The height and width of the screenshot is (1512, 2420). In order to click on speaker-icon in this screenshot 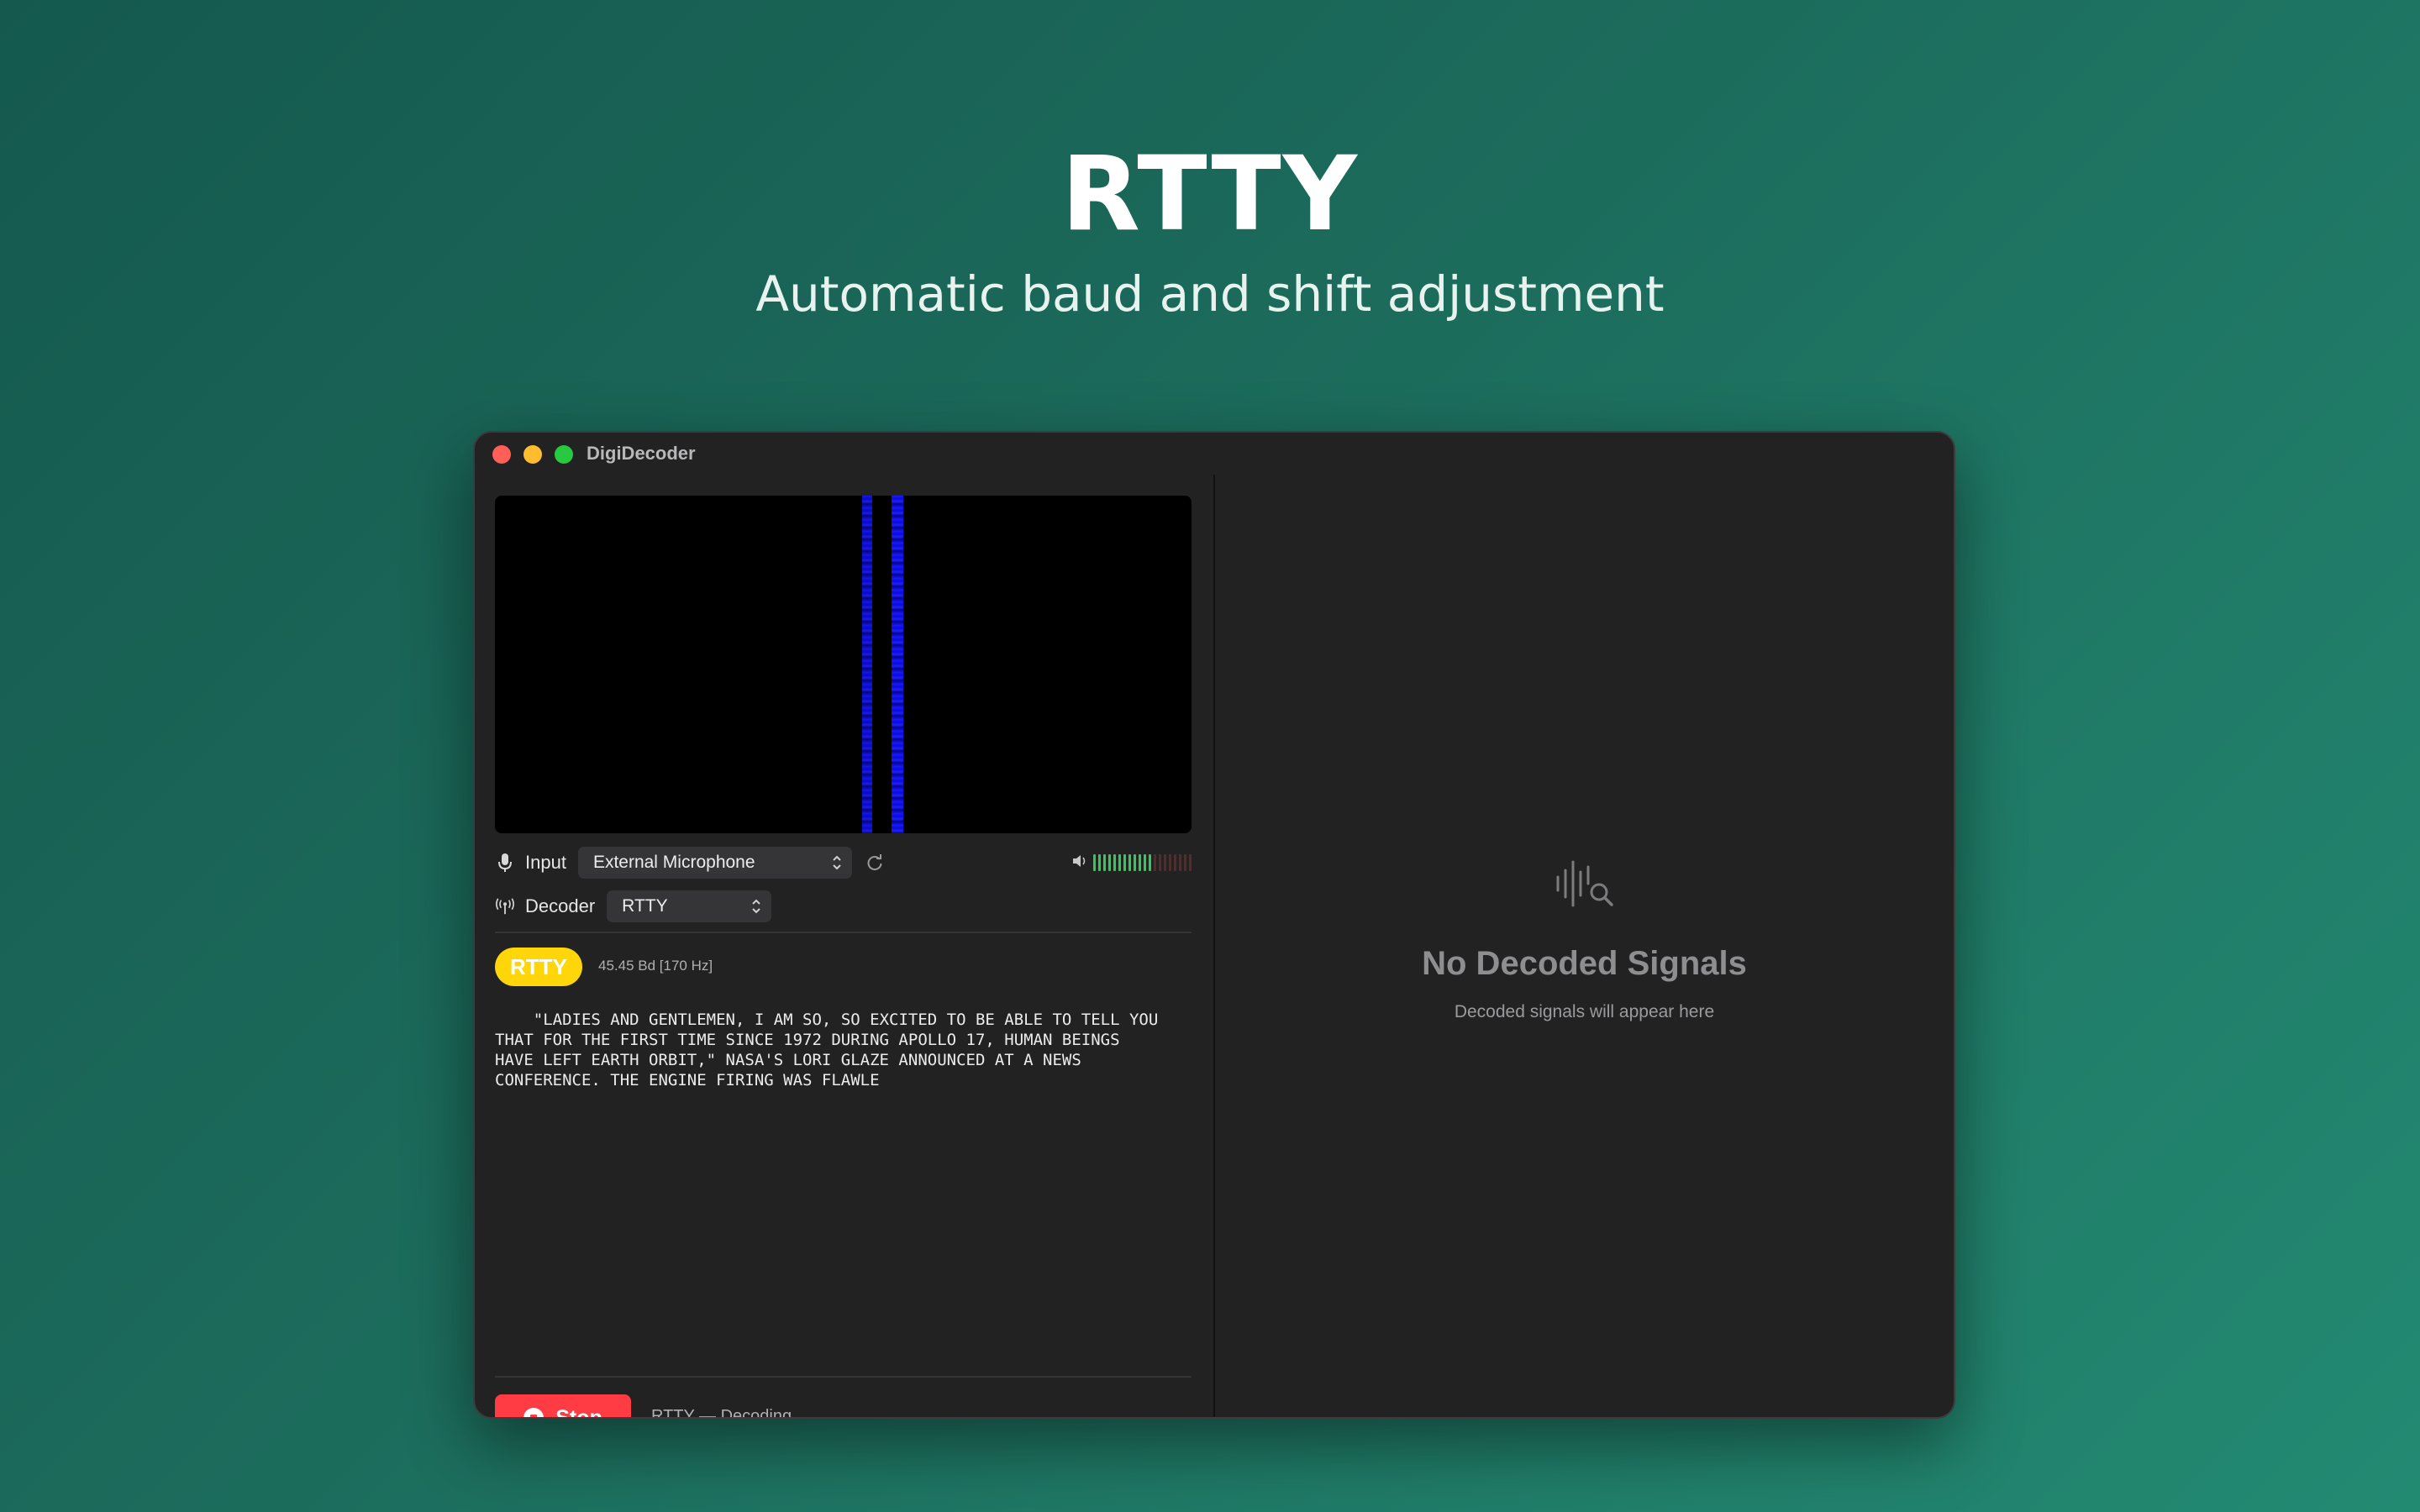, I will do `click(1079, 863)`.